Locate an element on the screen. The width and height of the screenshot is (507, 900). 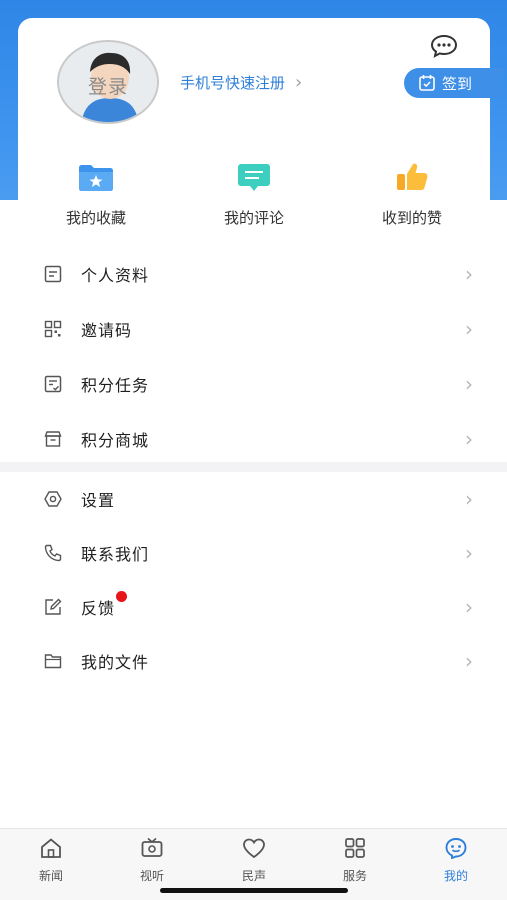
menu-item-profile: 个人资料 › is located at coordinates (253, 273).